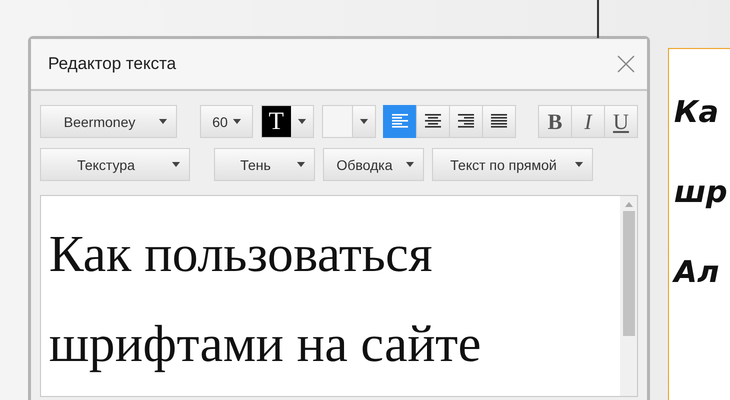 Image resolution: width=730 pixels, height=400 pixels. I want to click on italic-button: I, so click(587, 121).